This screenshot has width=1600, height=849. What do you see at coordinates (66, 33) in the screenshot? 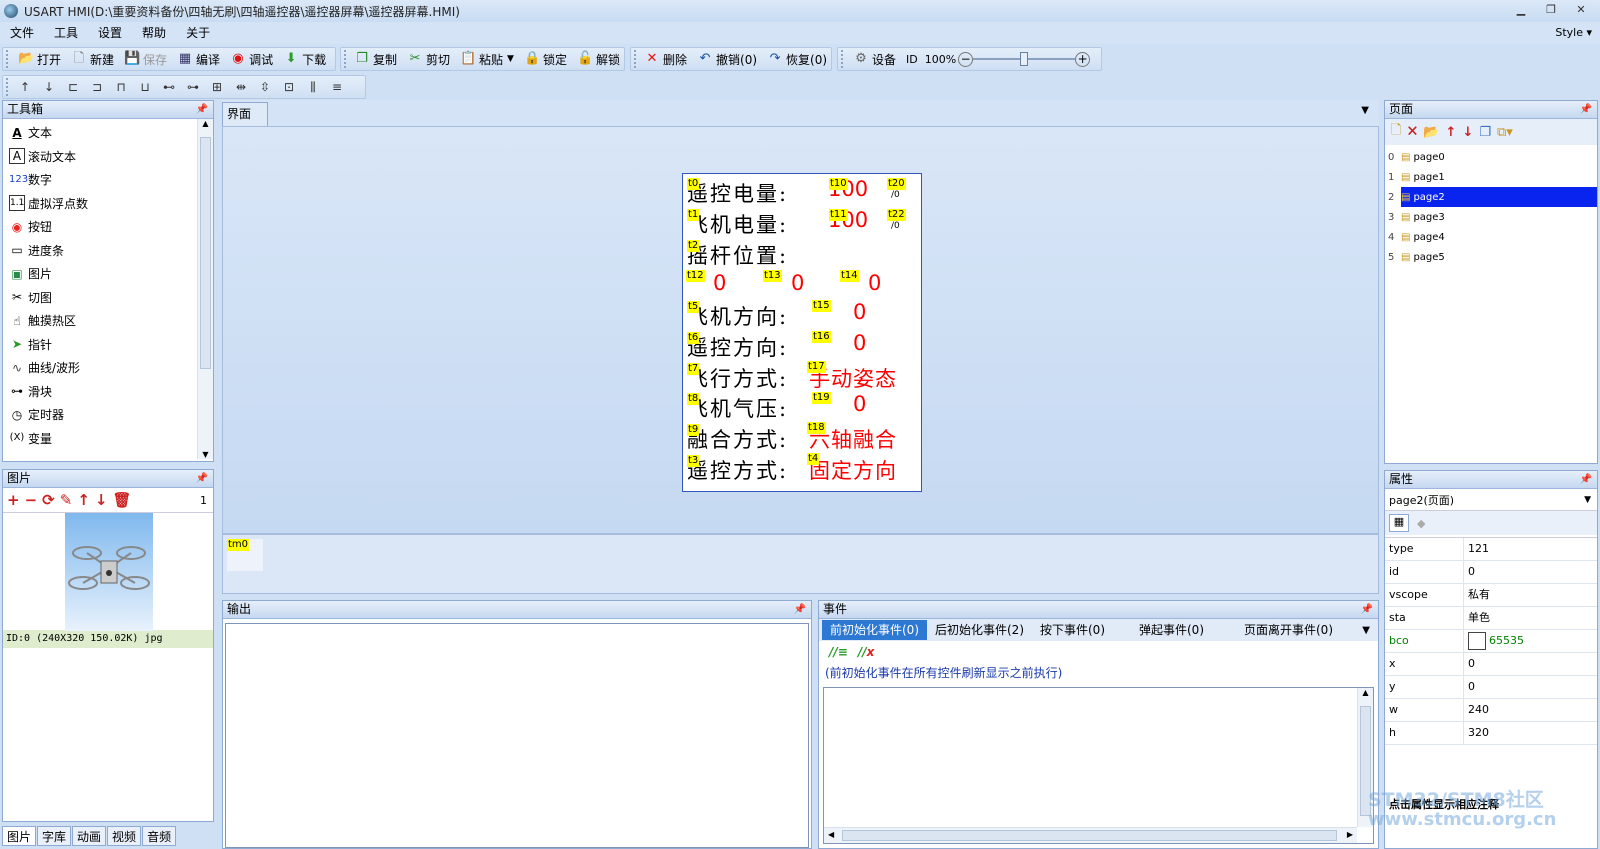
I see `menu-tools: 工具` at bounding box center [66, 33].